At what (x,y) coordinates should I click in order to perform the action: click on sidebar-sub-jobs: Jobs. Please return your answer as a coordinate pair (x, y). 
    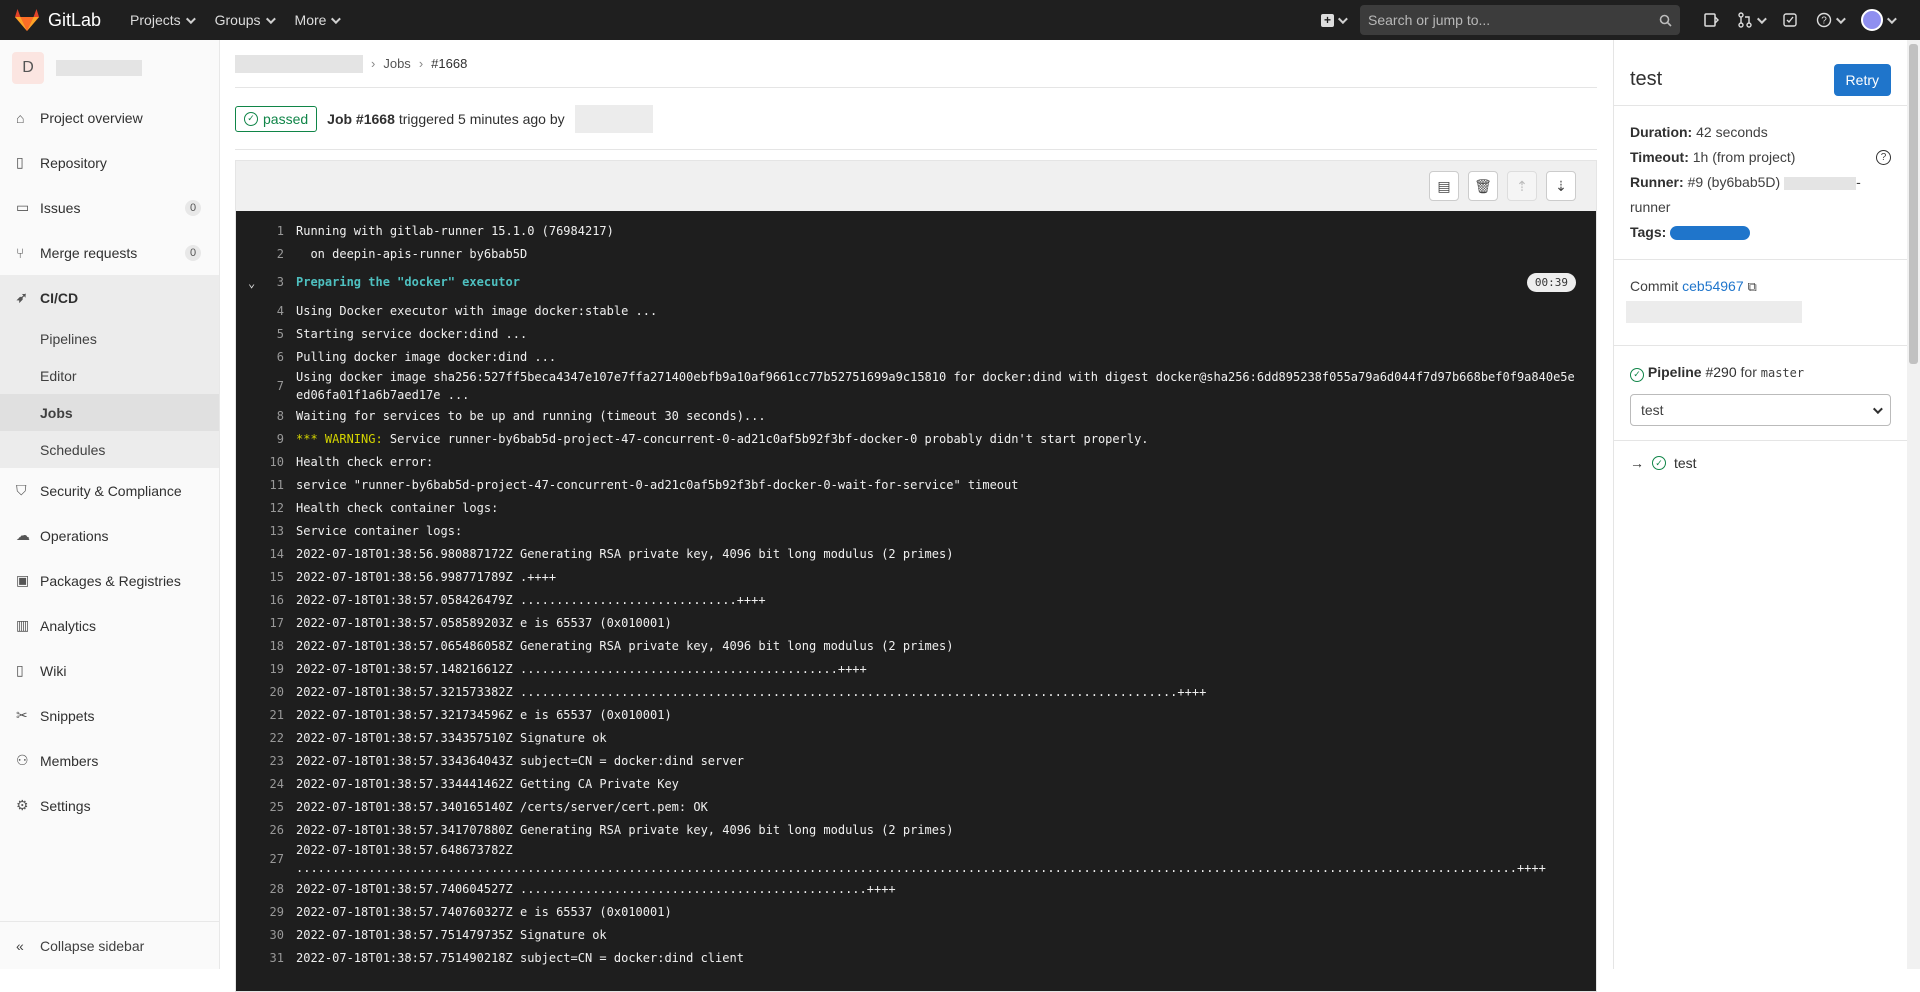
    Looking at the image, I should click on (109, 412).